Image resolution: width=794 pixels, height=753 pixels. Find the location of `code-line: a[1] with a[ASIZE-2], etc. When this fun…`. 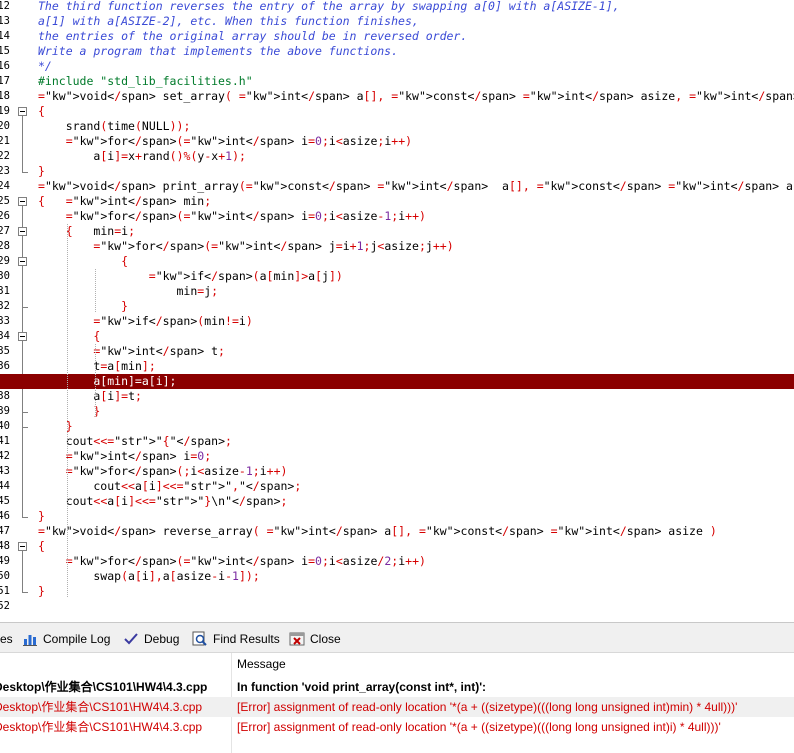

code-line: a[1] with a[ASIZE-2], etc. When this fun… is located at coordinates (416, 21).